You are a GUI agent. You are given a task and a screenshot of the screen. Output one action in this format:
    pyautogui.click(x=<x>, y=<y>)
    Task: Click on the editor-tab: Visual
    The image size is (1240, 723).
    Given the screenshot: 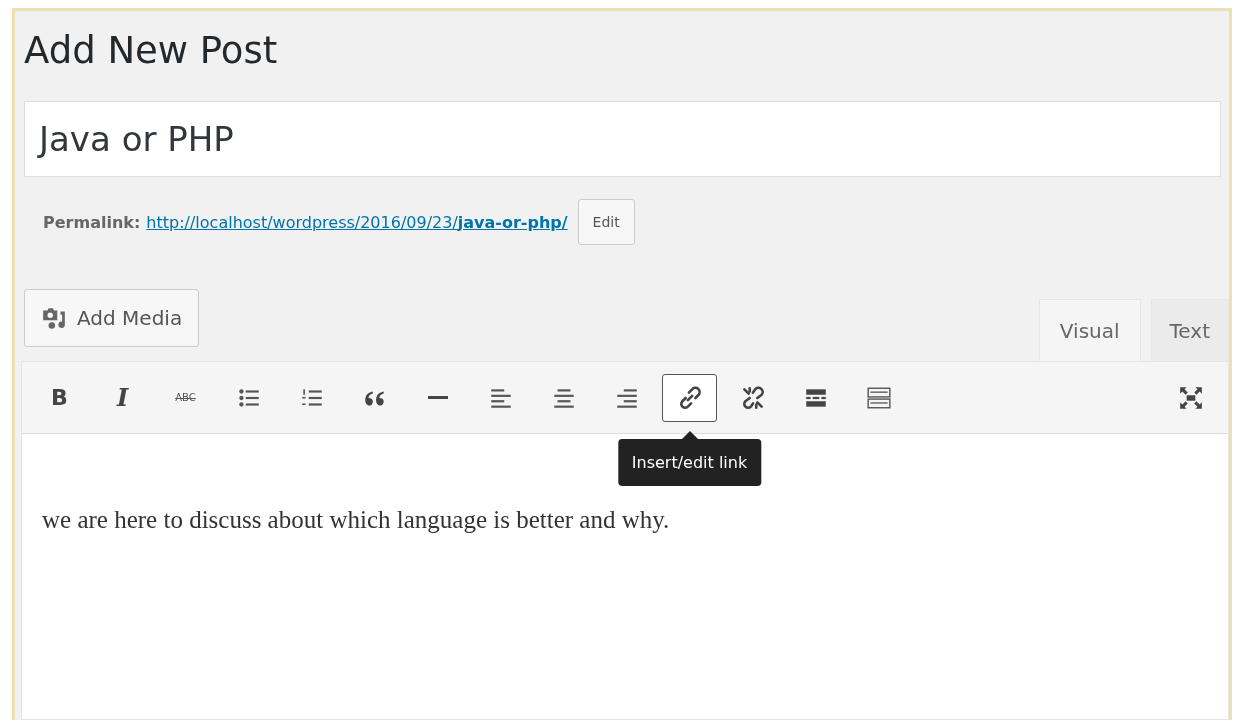 What is the action you would take?
    pyautogui.click(x=1089, y=330)
    